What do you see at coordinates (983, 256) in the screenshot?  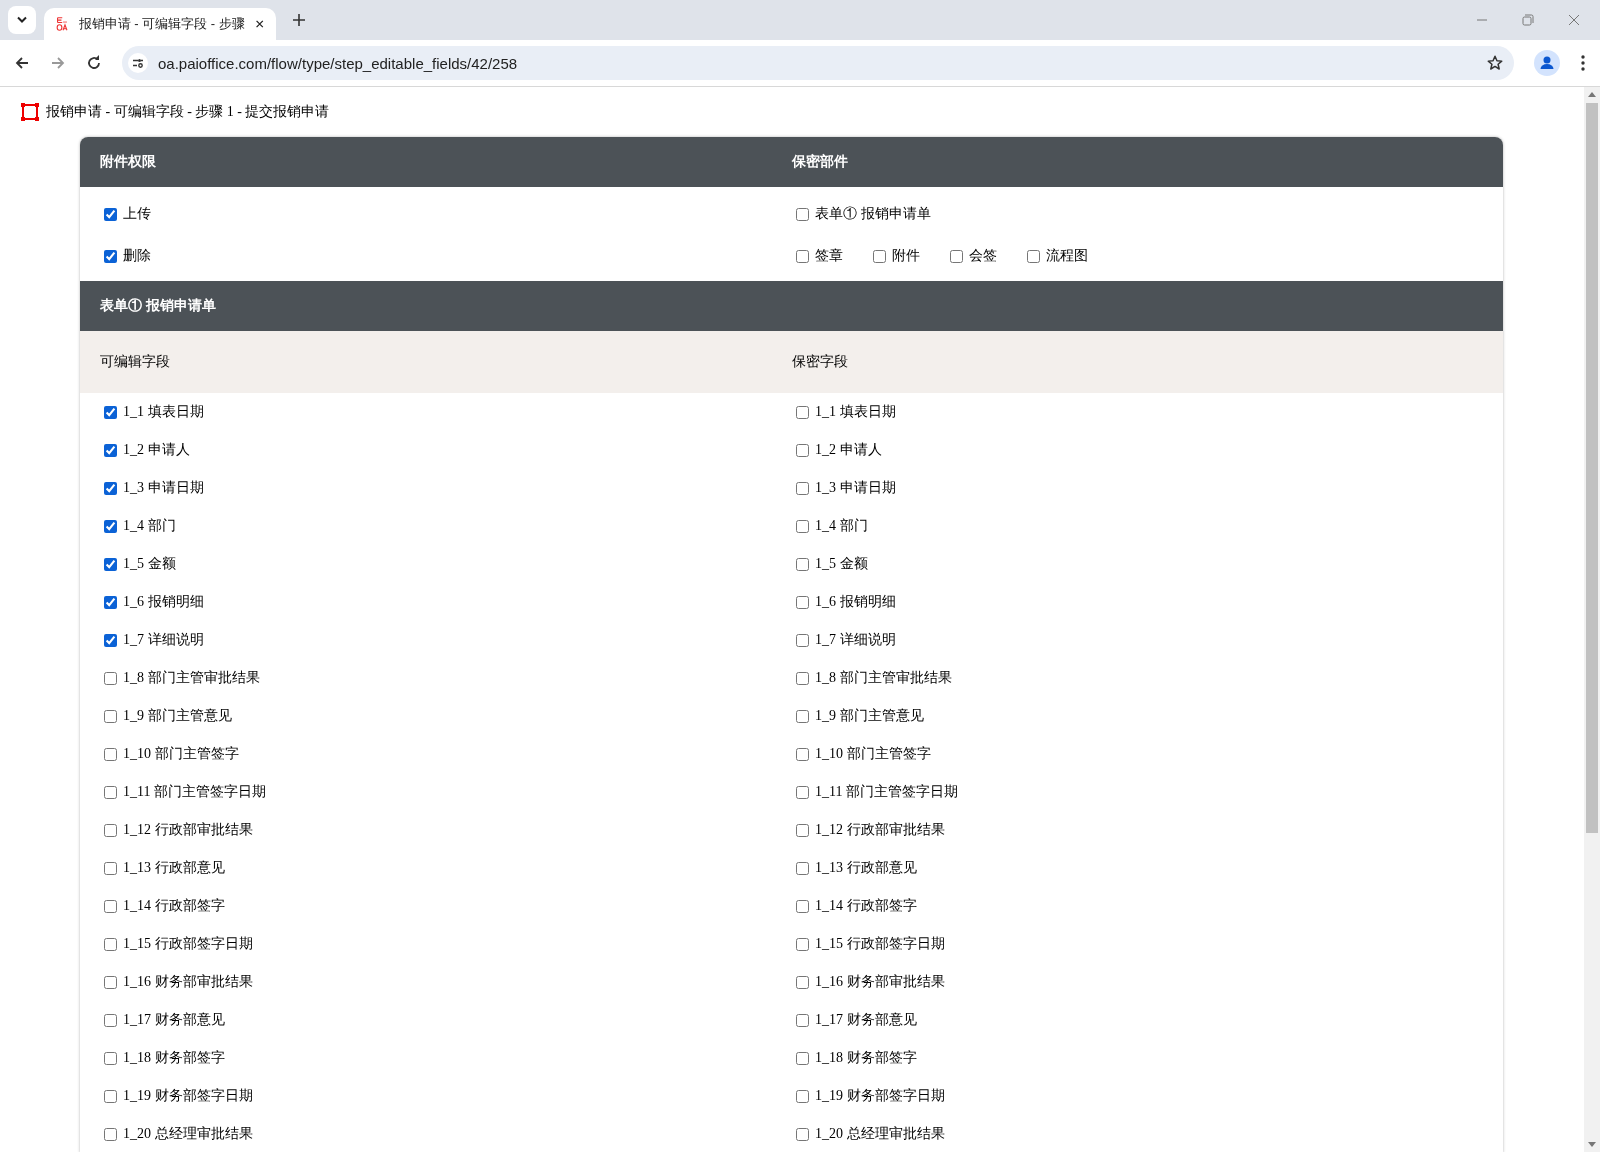 I see `checkbox-label: 会签` at bounding box center [983, 256].